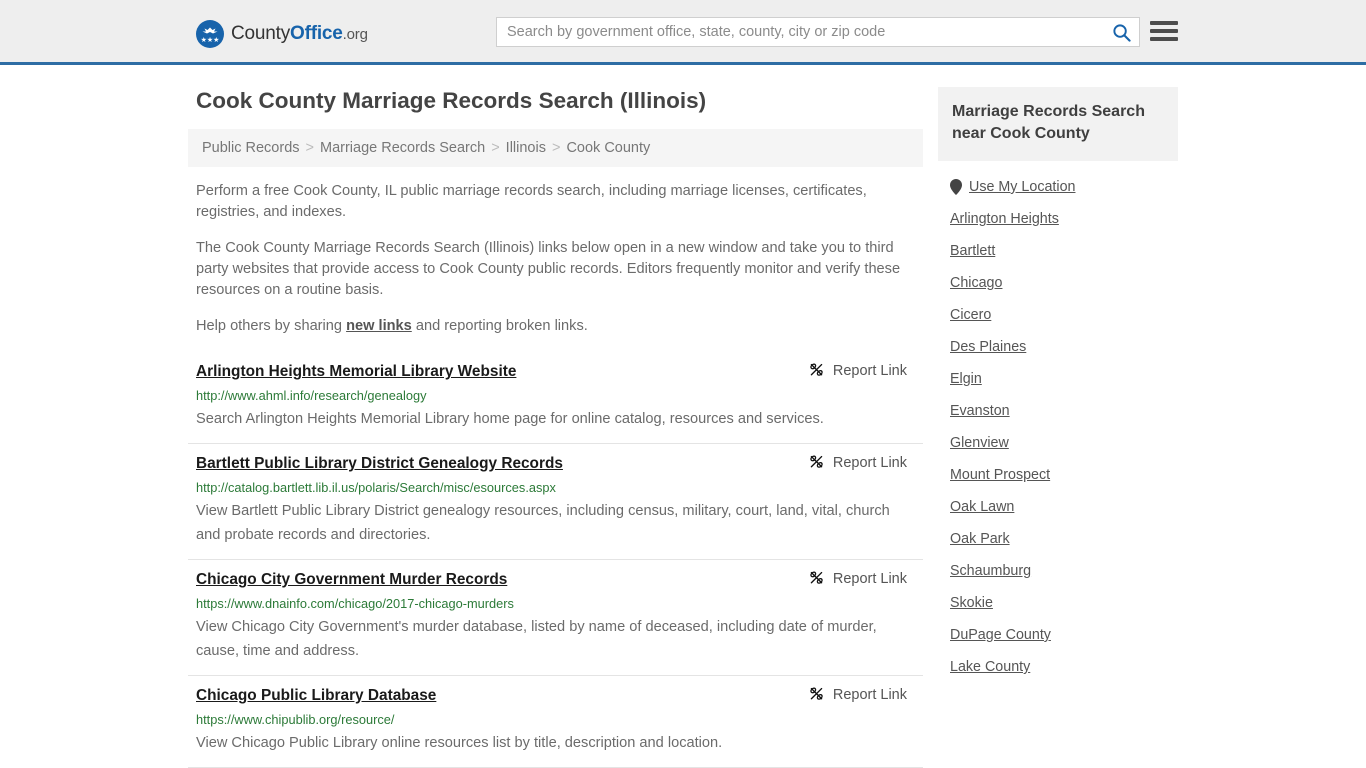 The image size is (1366, 768). What do you see at coordinates (1063, 315) in the screenshot?
I see `sidebar-item-place: Cicero` at bounding box center [1063, 315].